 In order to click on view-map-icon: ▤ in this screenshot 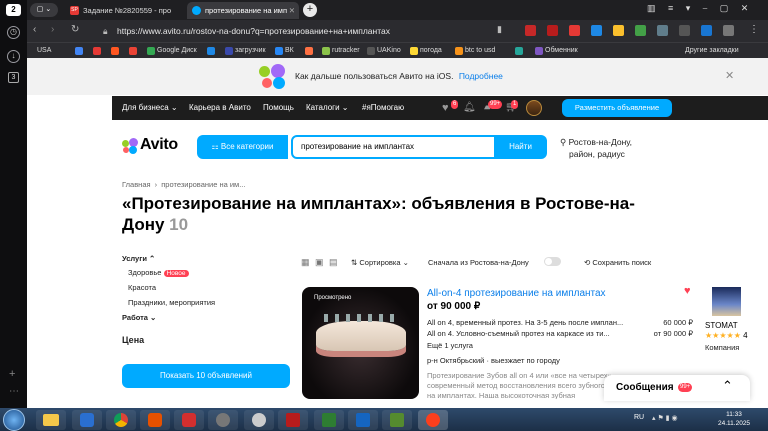, I will do `click(333, 262)`.